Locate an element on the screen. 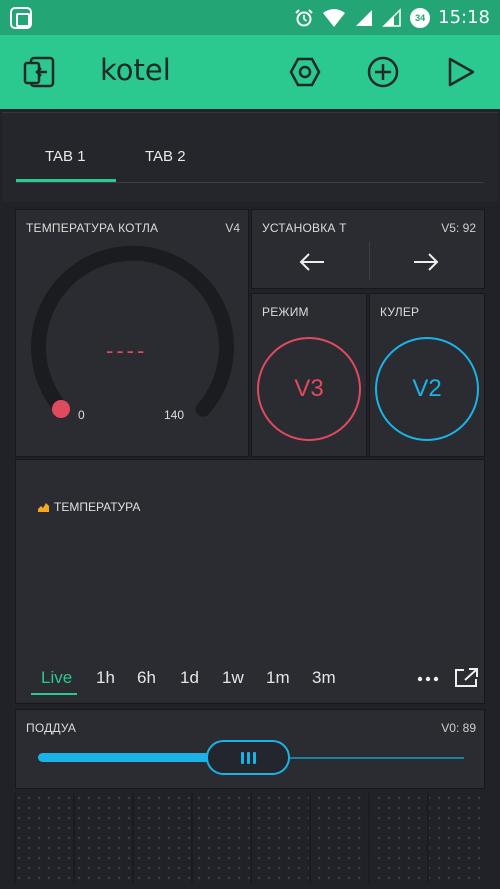 This screenshot has width=500, height=889. alarm-icon is located at coordinates (304, 17).